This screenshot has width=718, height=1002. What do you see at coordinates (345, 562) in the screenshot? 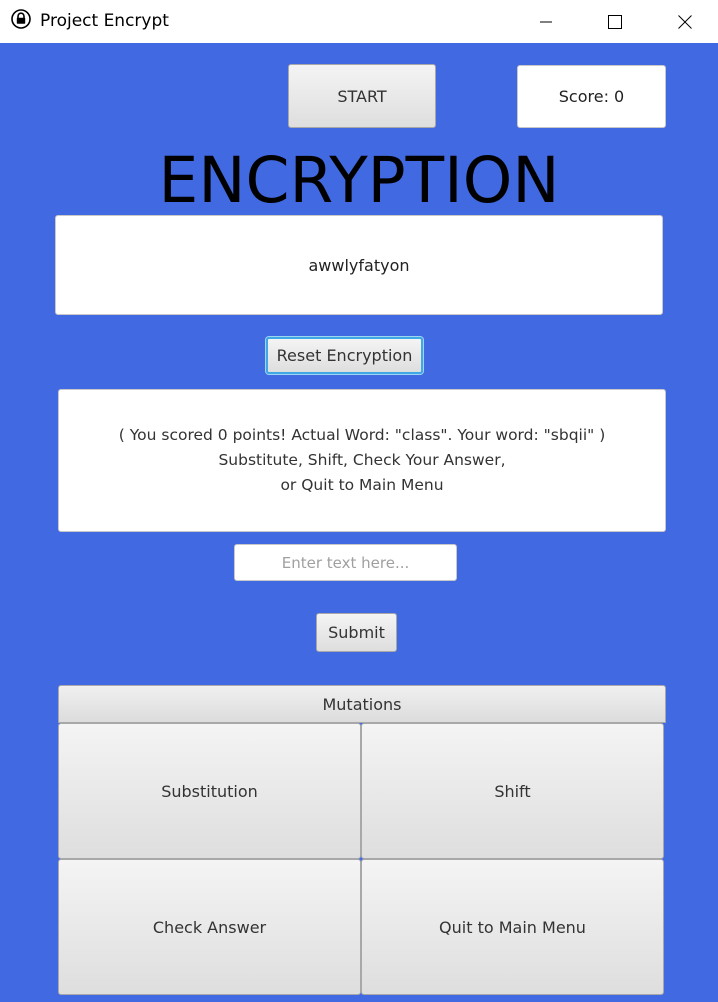
I see `answer-input` at bounding box center [345, 562].